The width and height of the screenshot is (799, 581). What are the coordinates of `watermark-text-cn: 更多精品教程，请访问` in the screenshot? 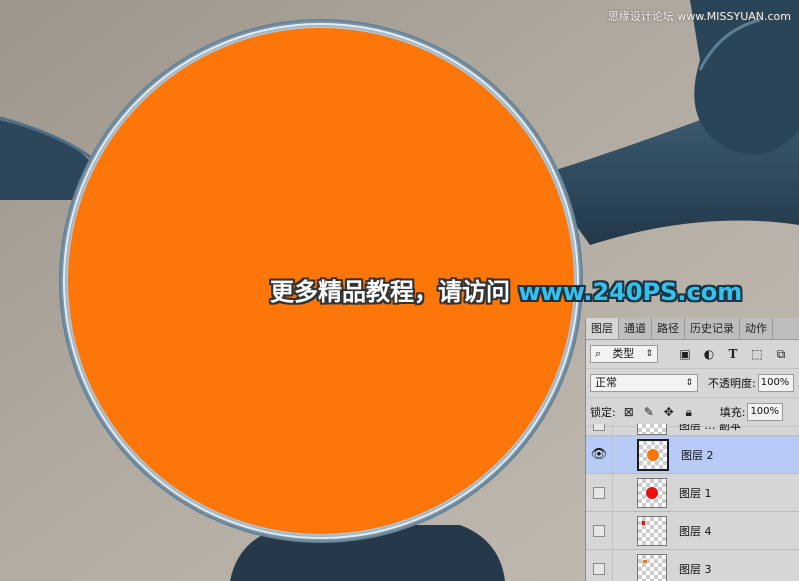 It's located at (390, 292).